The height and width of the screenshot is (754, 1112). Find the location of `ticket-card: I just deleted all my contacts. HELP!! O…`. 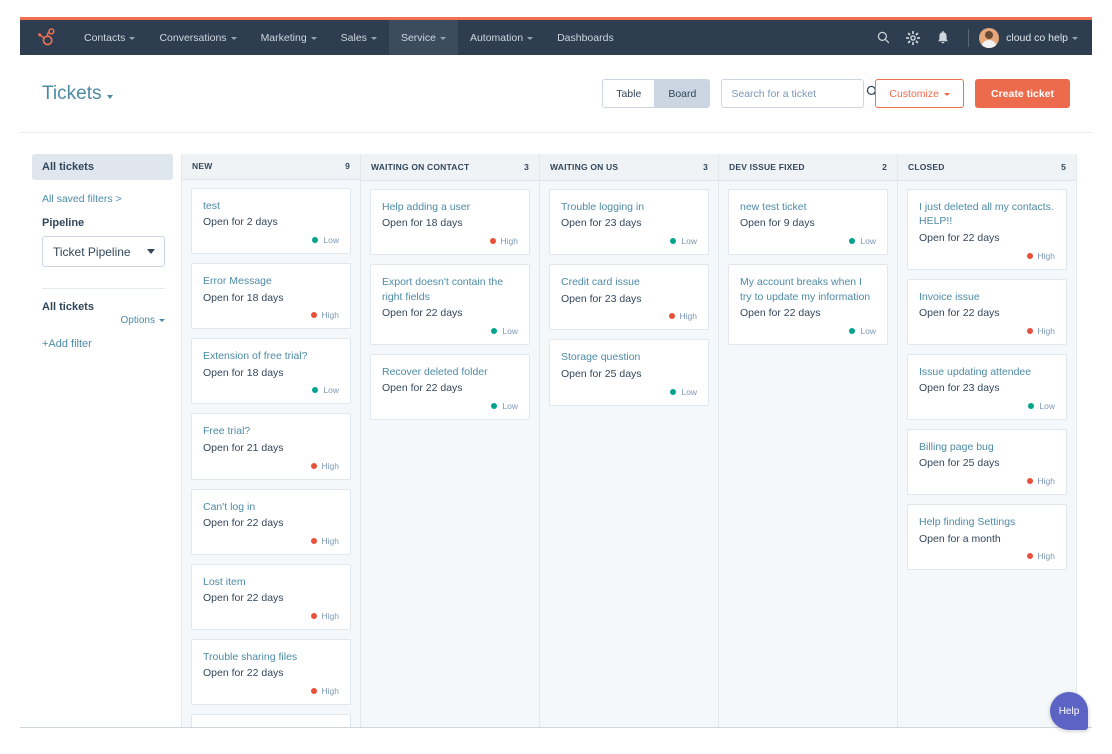

ticket-card: I just deleted all my contacts. HELP!! O… is located at coordinates (987, 229).